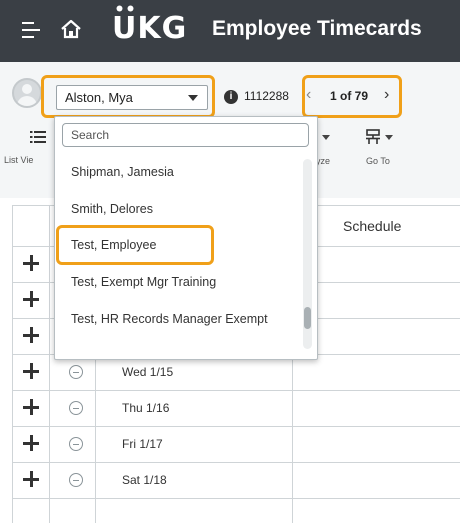 The width and height of the screenshot is (460, 523). Describe the element at coordinates (326, 137) in the screenshot. I see `analyze-chevron-down-icon` at that location.